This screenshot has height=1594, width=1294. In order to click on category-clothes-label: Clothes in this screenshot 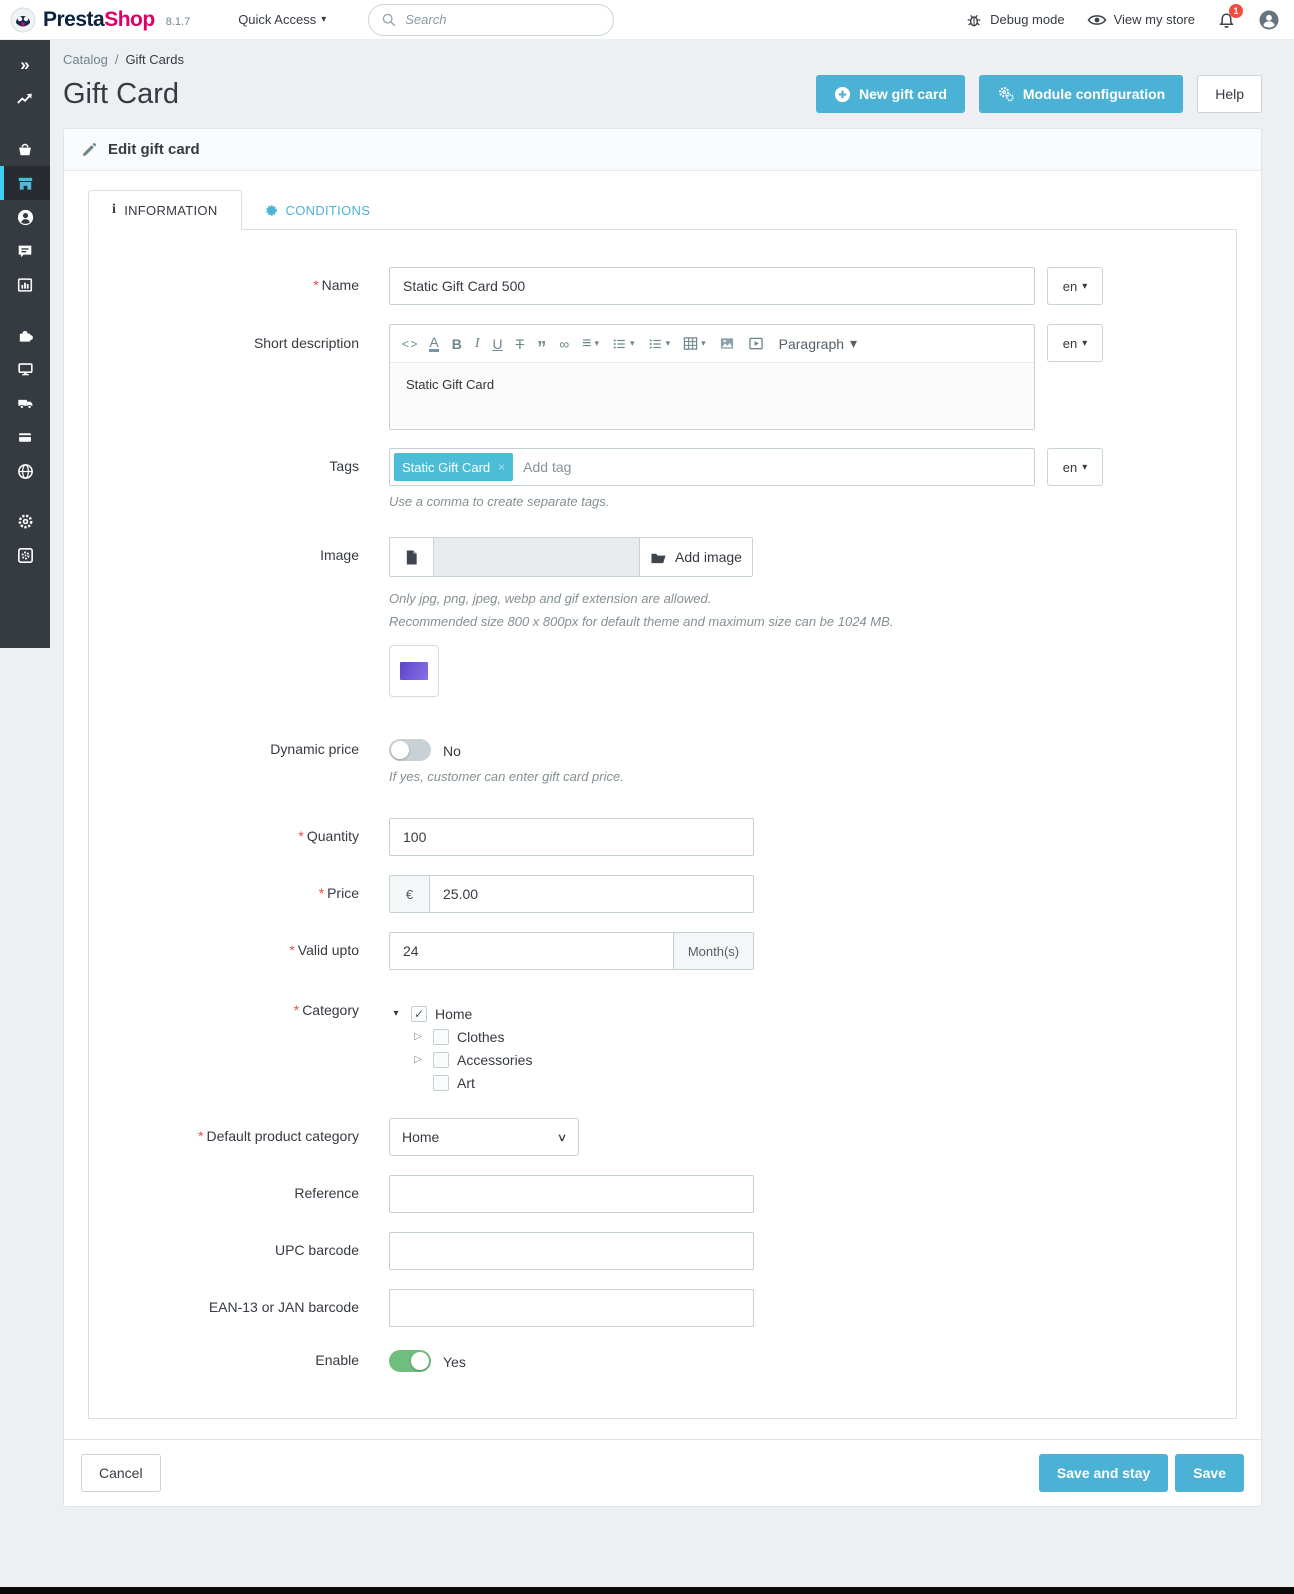, I will do `click(480, 1037)`.